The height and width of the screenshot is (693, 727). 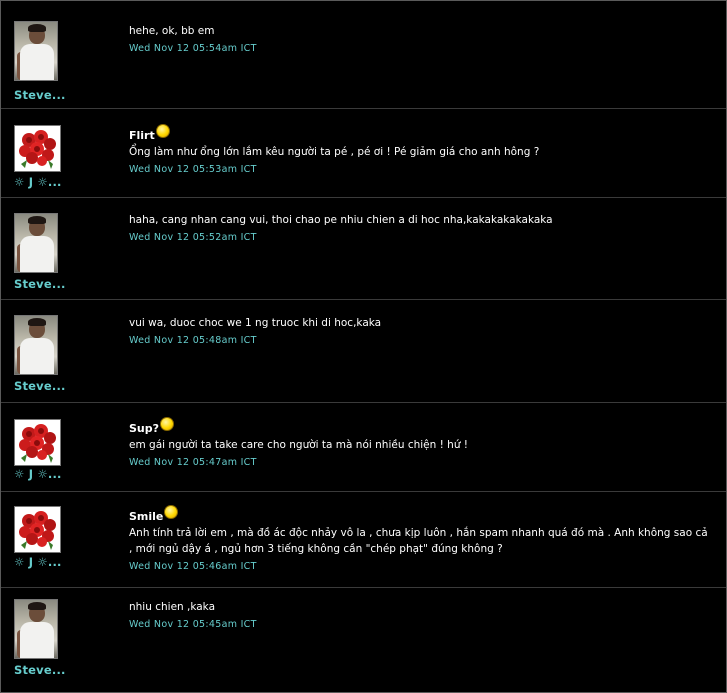 I want to click on mood-label: Sup?, so click(x=420, y=426).